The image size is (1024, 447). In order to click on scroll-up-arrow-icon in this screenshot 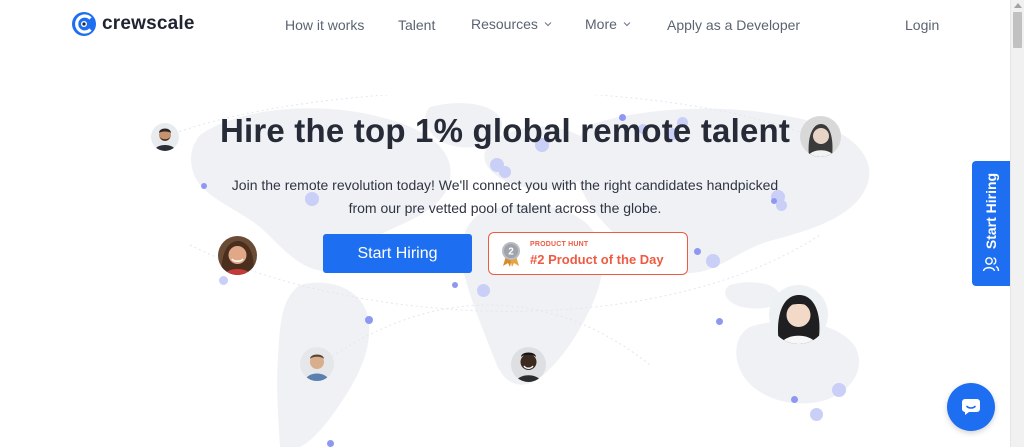, I will do `click(1018, 5)`.